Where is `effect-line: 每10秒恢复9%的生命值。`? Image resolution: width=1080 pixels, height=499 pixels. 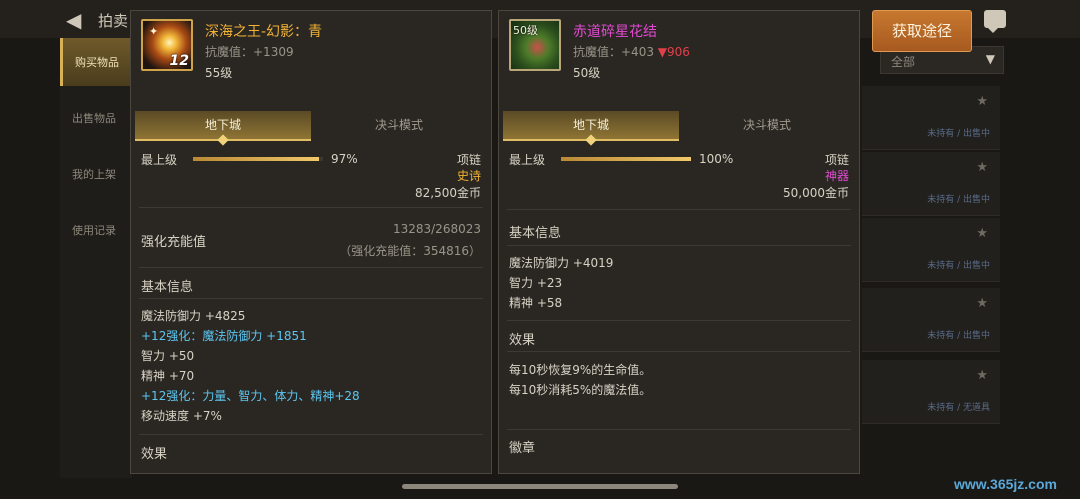
effect-line: 每10秒恢复9%的生命值。 is located at coordinates (580, 370).